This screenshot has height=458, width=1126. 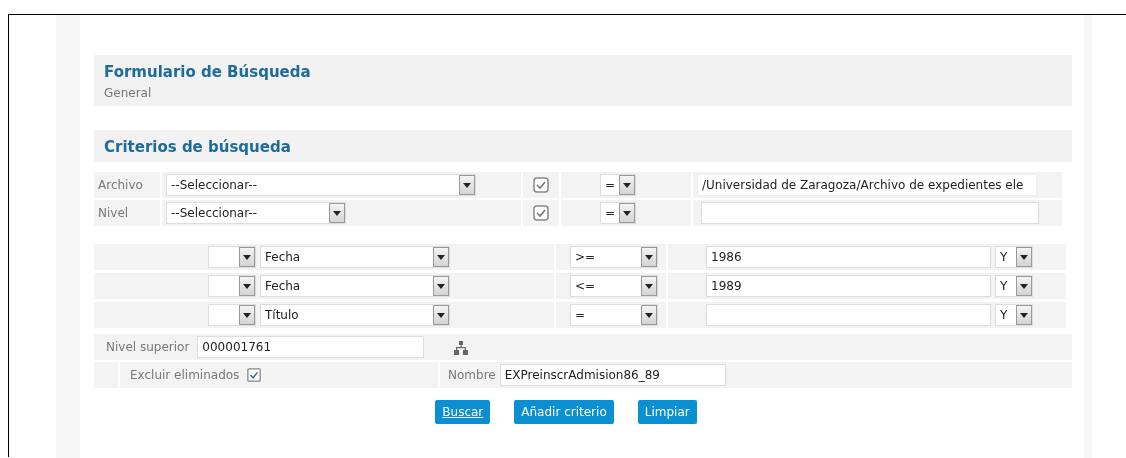 What do you see at coordinates (612, 375) in the screenshot?
I see `text-field: EXPreinscrAdmision86_89` at bounding box center [612, 375].